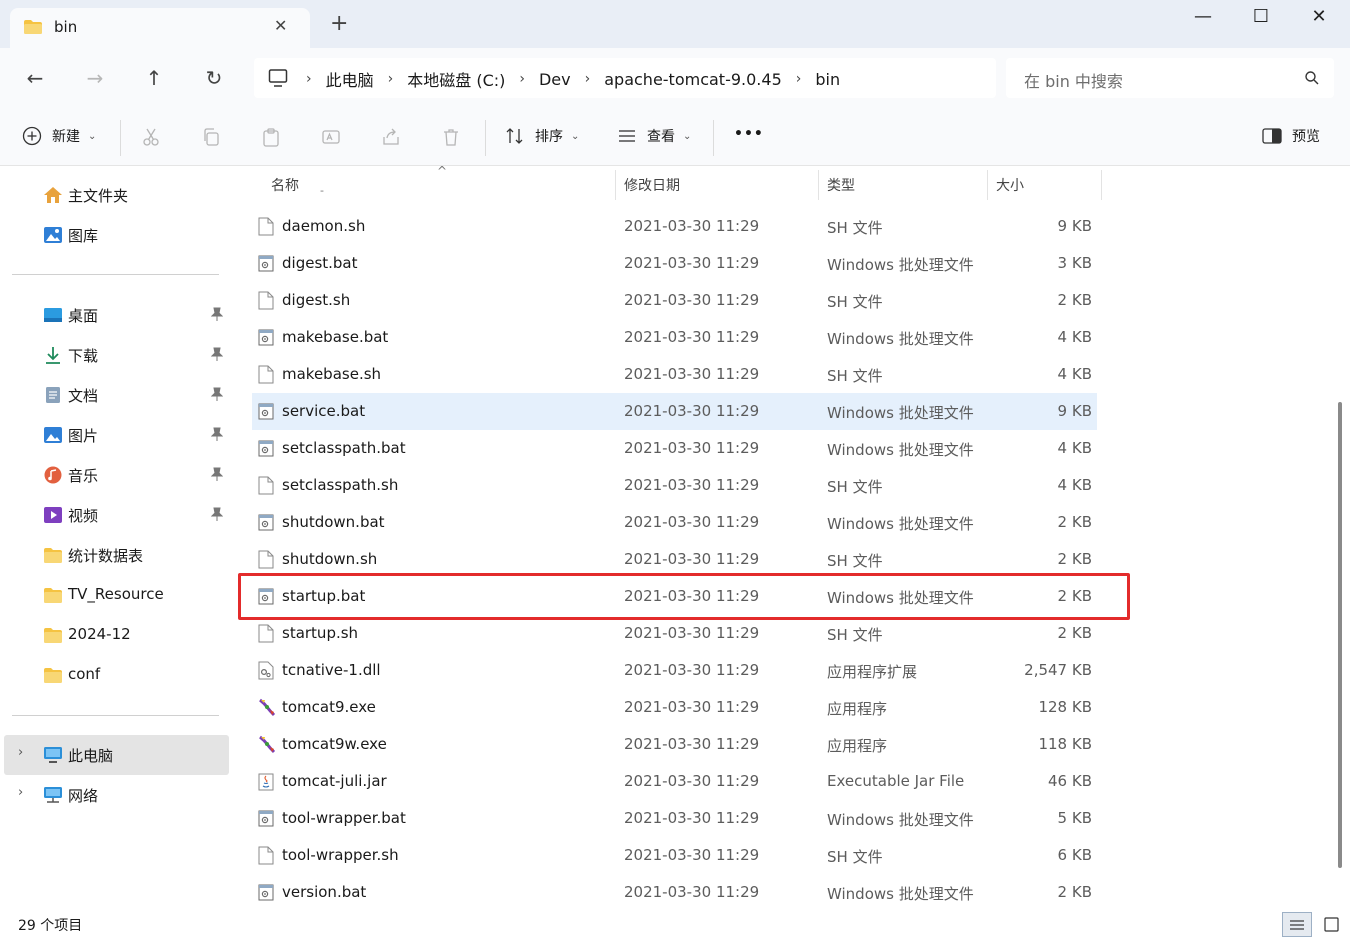  I want to click on tiles-view-button, so click(1331, 924).